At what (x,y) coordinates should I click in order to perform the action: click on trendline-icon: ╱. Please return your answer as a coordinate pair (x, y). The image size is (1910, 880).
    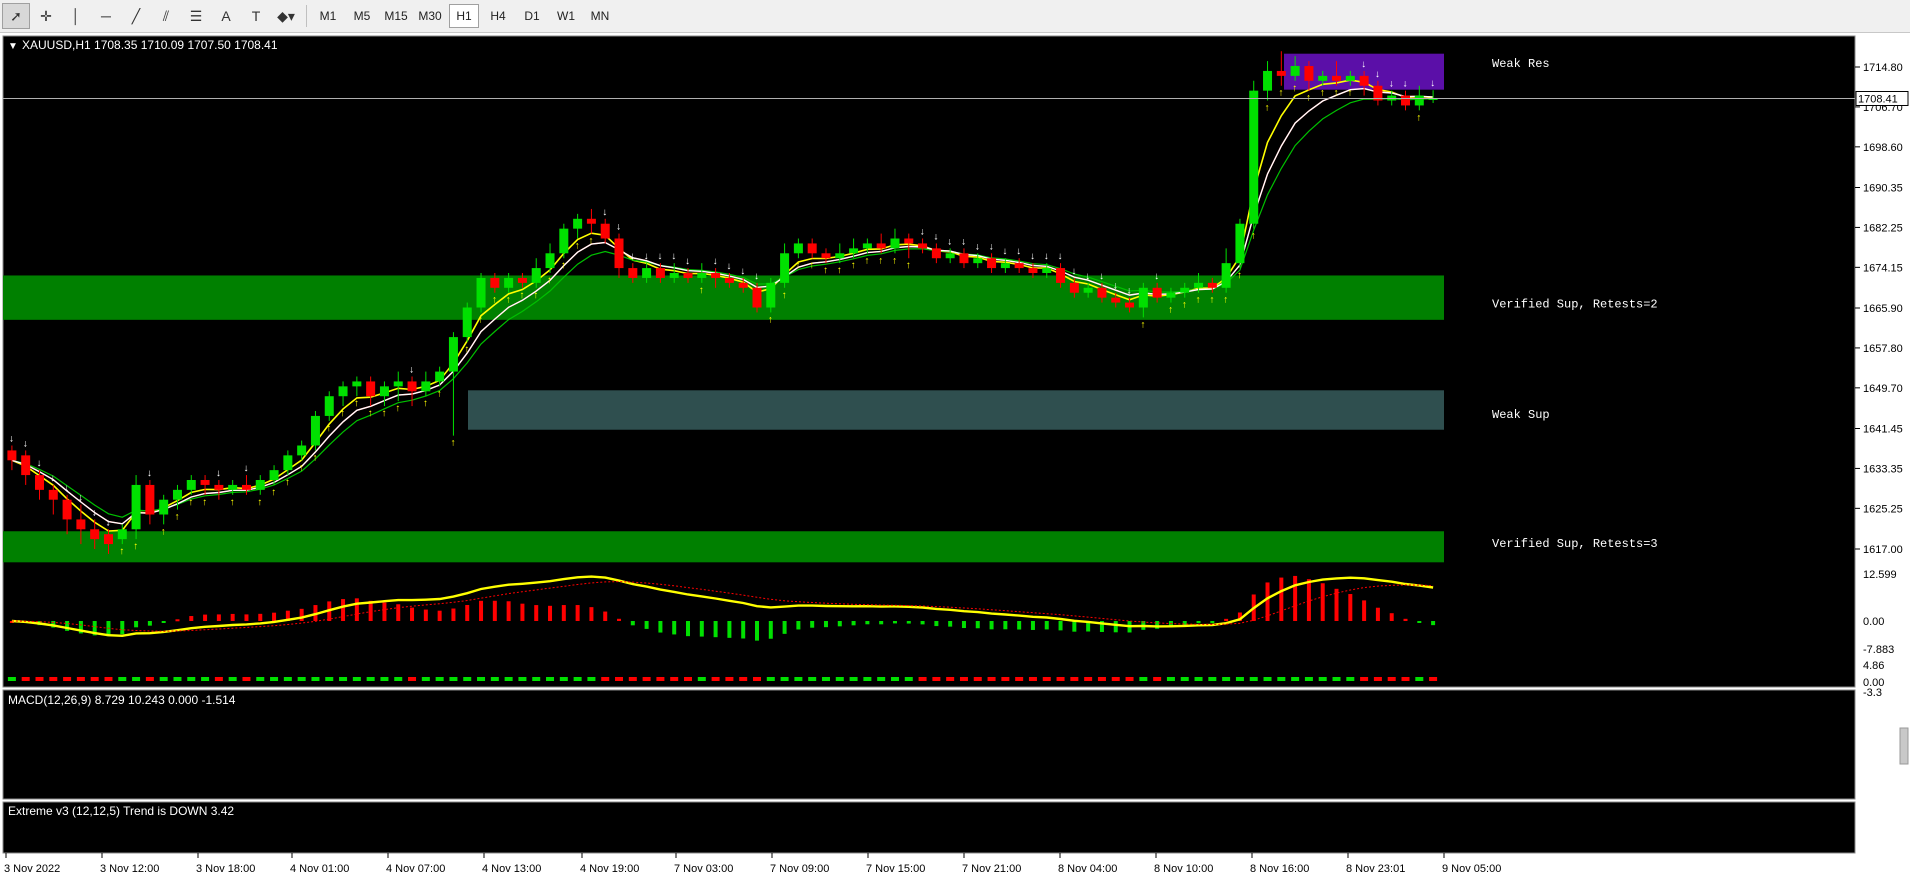
    Looking at the image, I should click on (136, 16).